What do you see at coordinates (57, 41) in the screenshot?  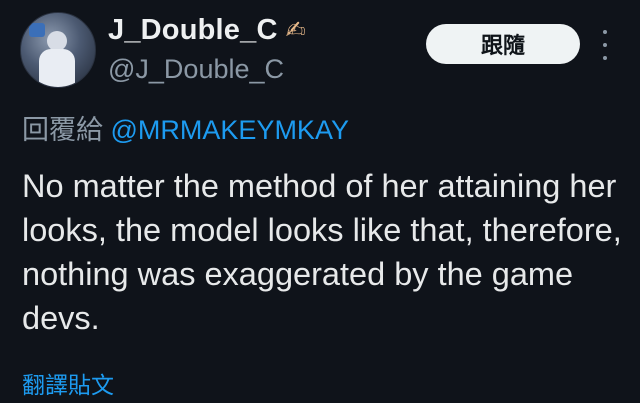 I see `avatar-figure-head` at bounding box center [57, 41].